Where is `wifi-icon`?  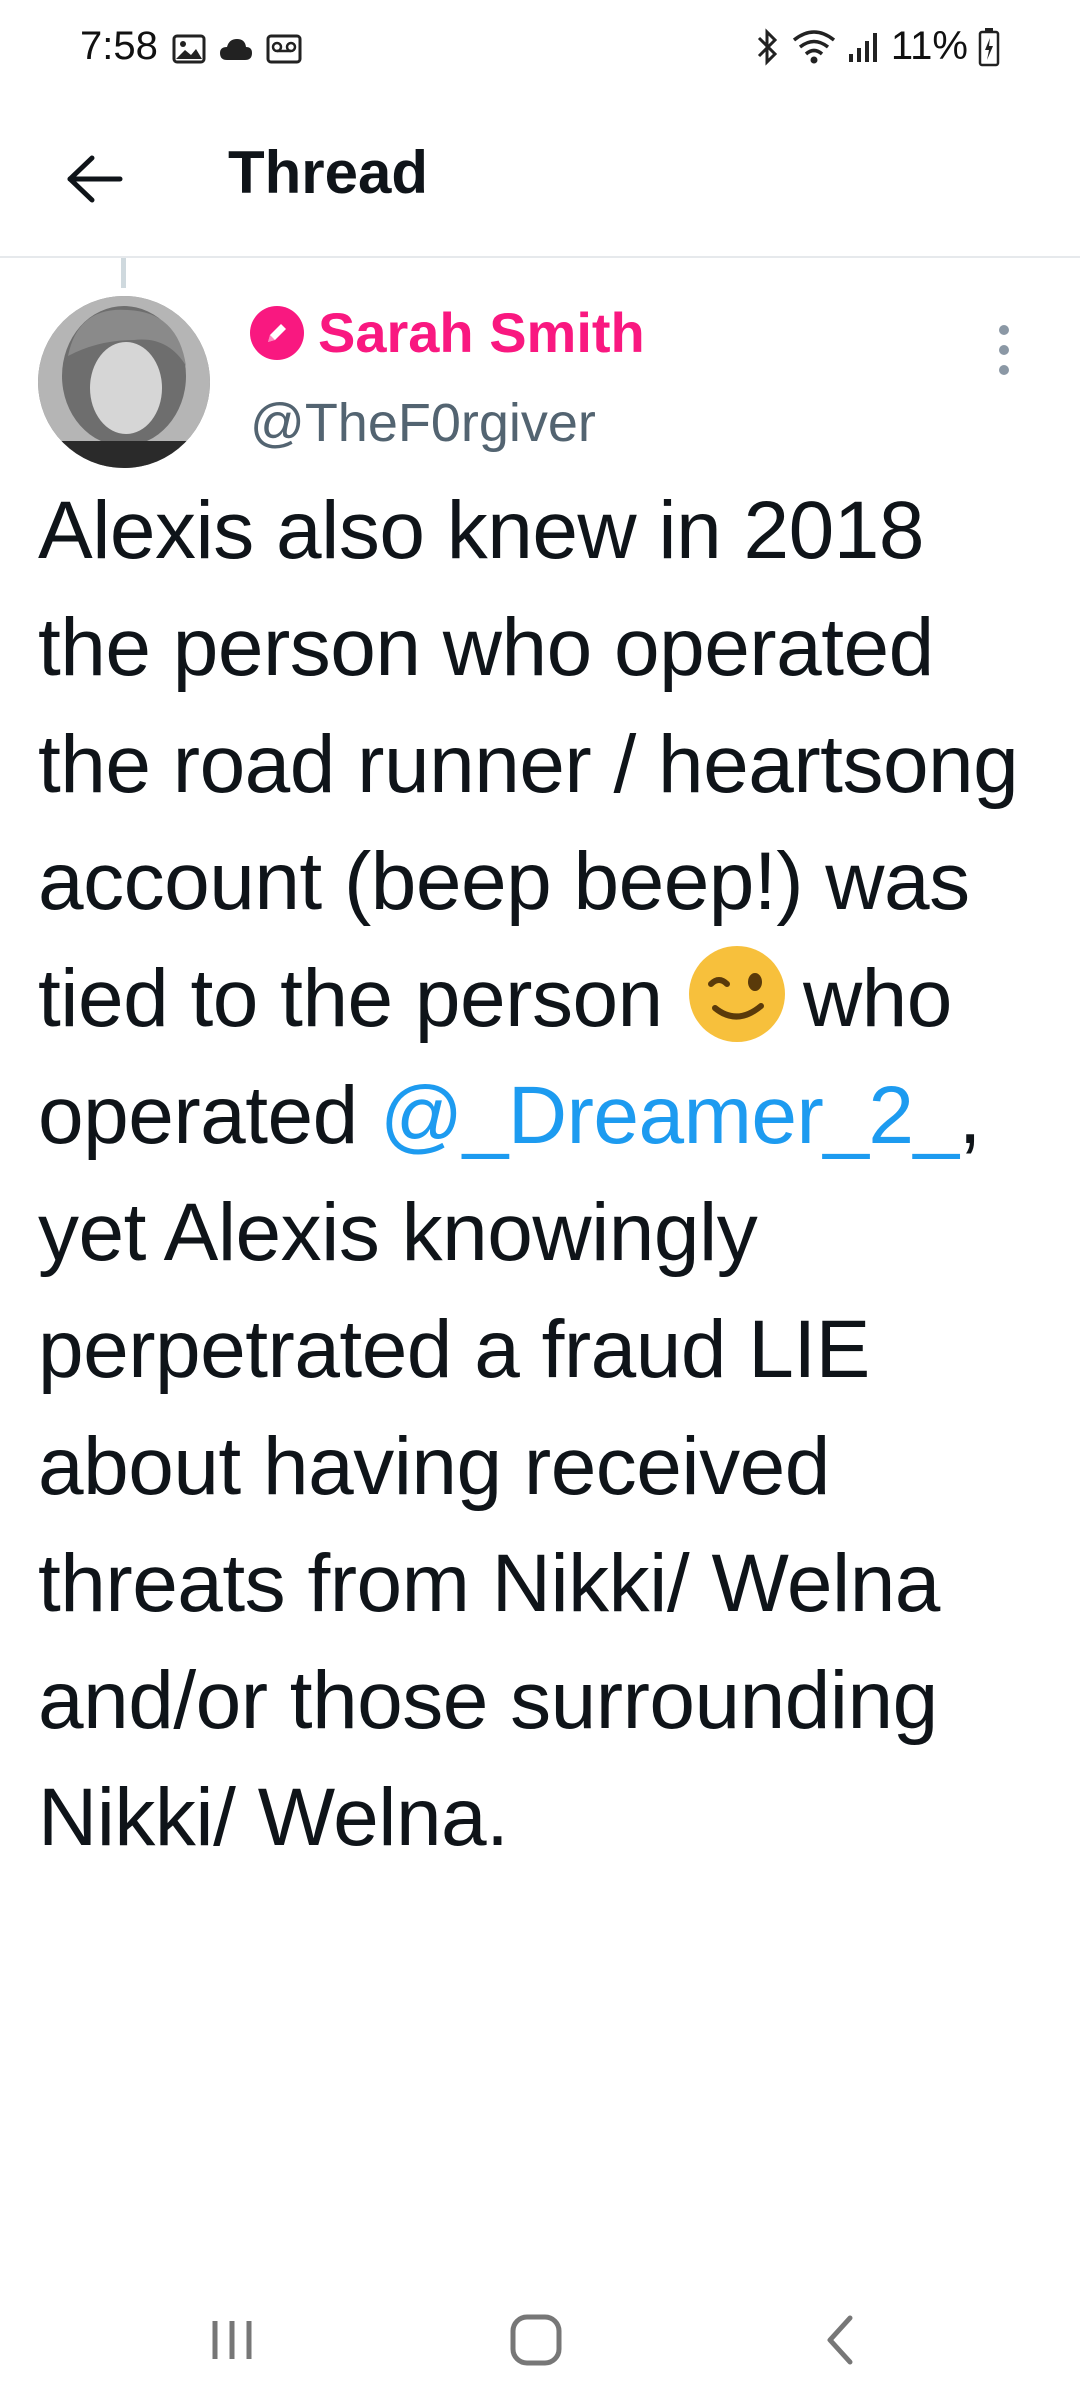
wifi-icon is located at coordinates (813, 46).